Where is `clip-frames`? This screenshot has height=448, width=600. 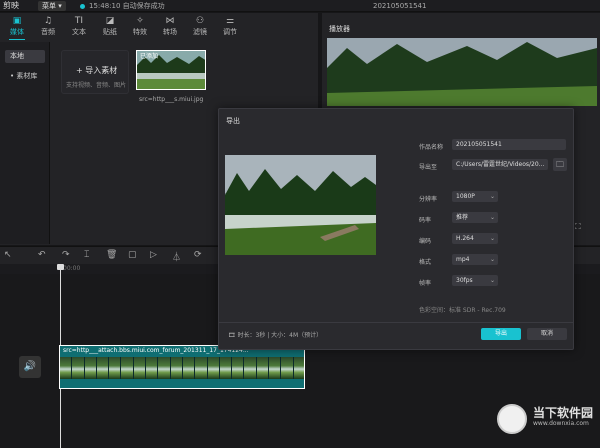
clip-frames is located at coordinates (182, 368).